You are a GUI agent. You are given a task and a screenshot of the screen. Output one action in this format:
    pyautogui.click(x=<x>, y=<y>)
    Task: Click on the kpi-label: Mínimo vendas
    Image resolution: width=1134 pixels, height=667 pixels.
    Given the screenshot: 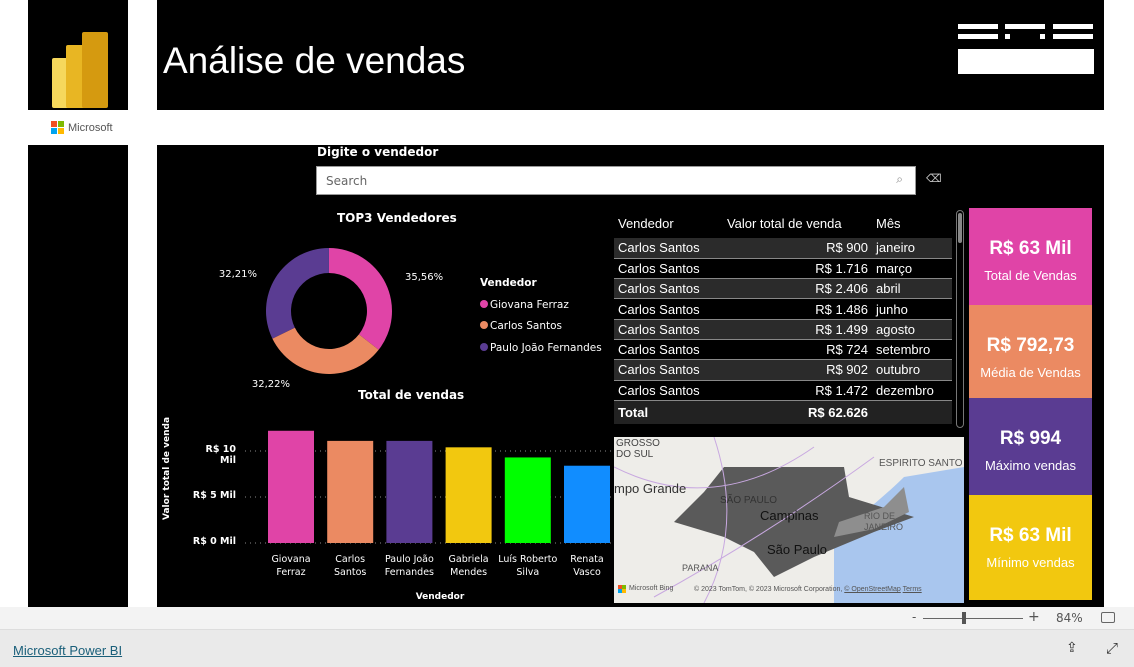 What is the action you would take?
    pyautogui.click(x=1030, y=562)
    